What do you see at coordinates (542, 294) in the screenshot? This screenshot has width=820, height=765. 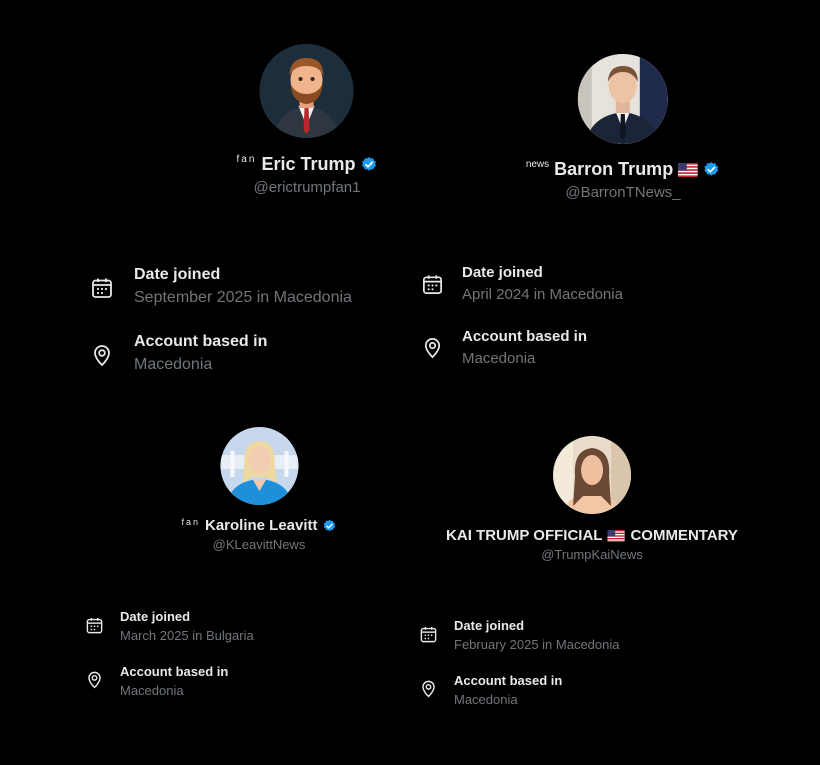 I see `date-joined-value: April 2024 in Macedonia` at bounding box center [542, 294].